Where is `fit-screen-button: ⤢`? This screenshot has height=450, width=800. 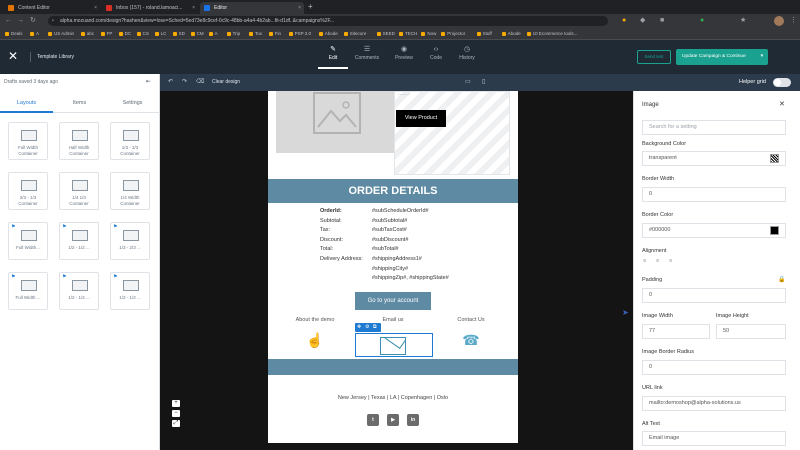
fit-screen-button: ⤢ is located at coordinates (176, 423).